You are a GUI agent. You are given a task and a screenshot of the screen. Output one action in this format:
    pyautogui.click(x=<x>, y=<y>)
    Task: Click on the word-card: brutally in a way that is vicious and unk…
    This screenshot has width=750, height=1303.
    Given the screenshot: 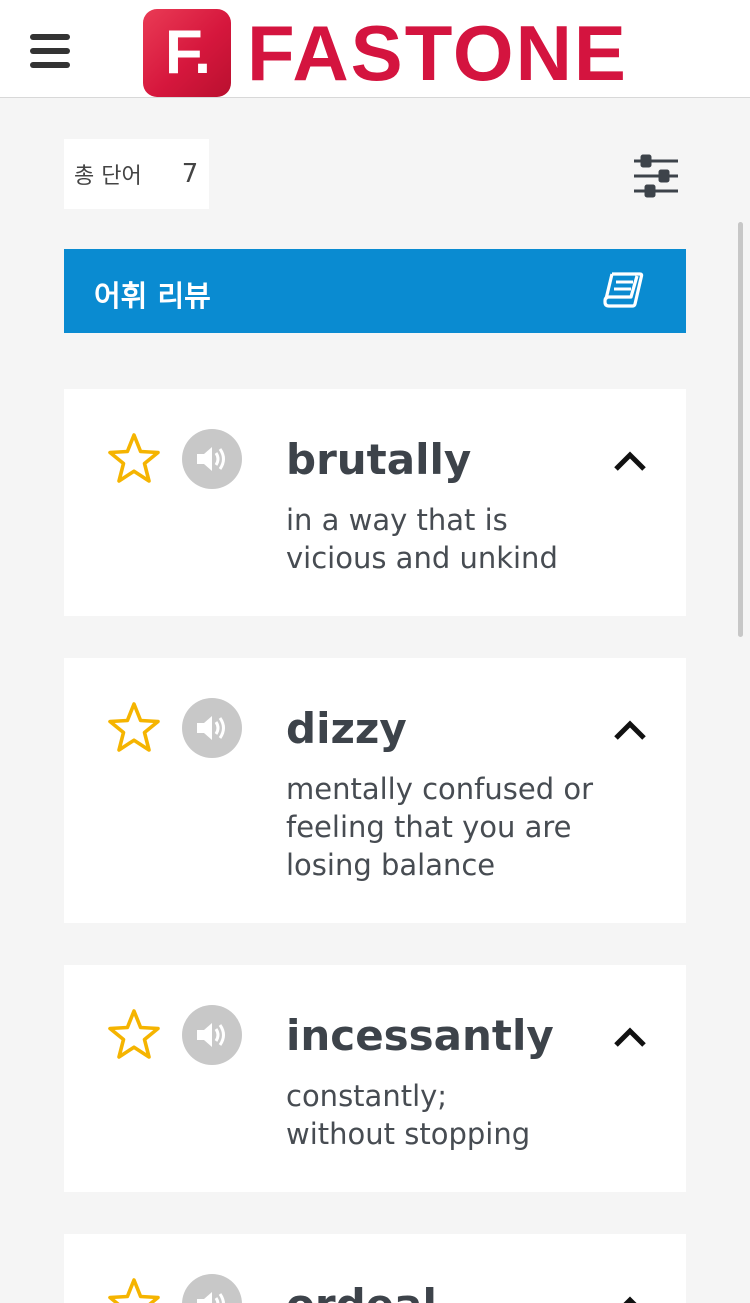 What is the action you would take?
    pyautogui.click(x=375, y=502)
    